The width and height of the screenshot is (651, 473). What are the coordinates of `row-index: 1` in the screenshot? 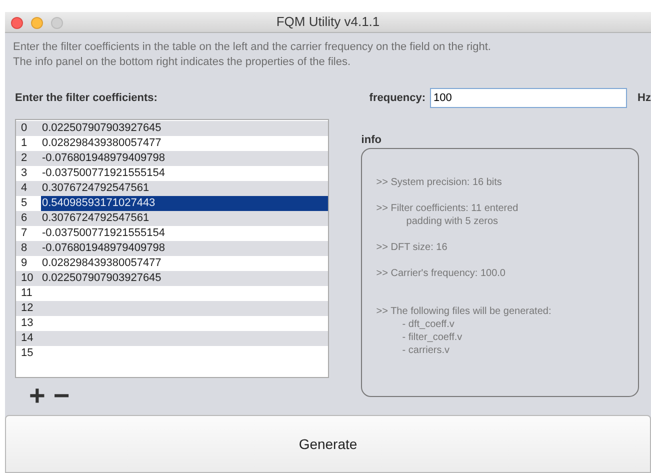 It's located at (24, 143).